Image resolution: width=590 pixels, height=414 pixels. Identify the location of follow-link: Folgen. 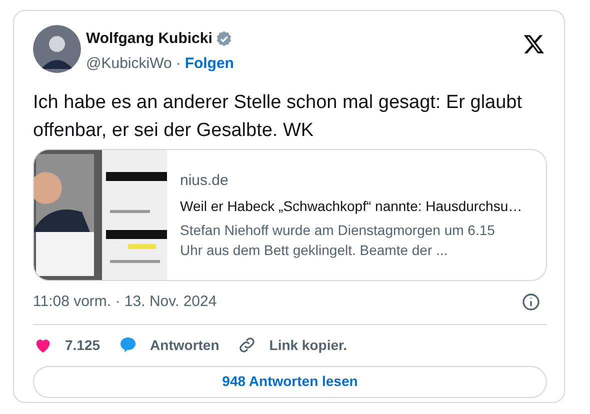
(209, 63).